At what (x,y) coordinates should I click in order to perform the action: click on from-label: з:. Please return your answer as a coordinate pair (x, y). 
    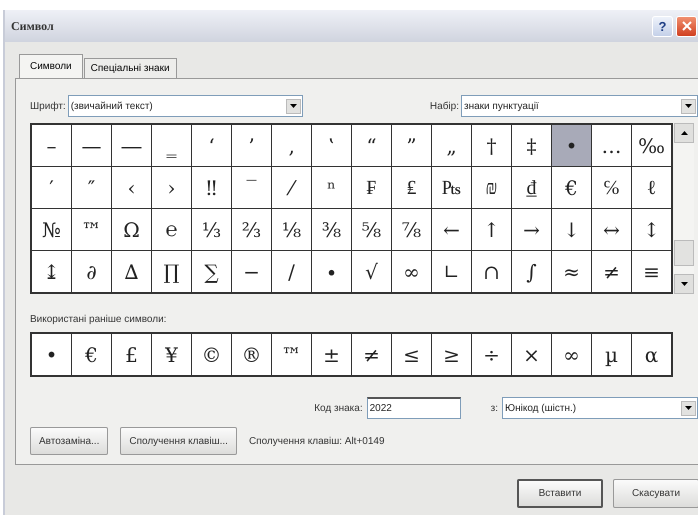
    Looking at the image, I should click on (494, 408).